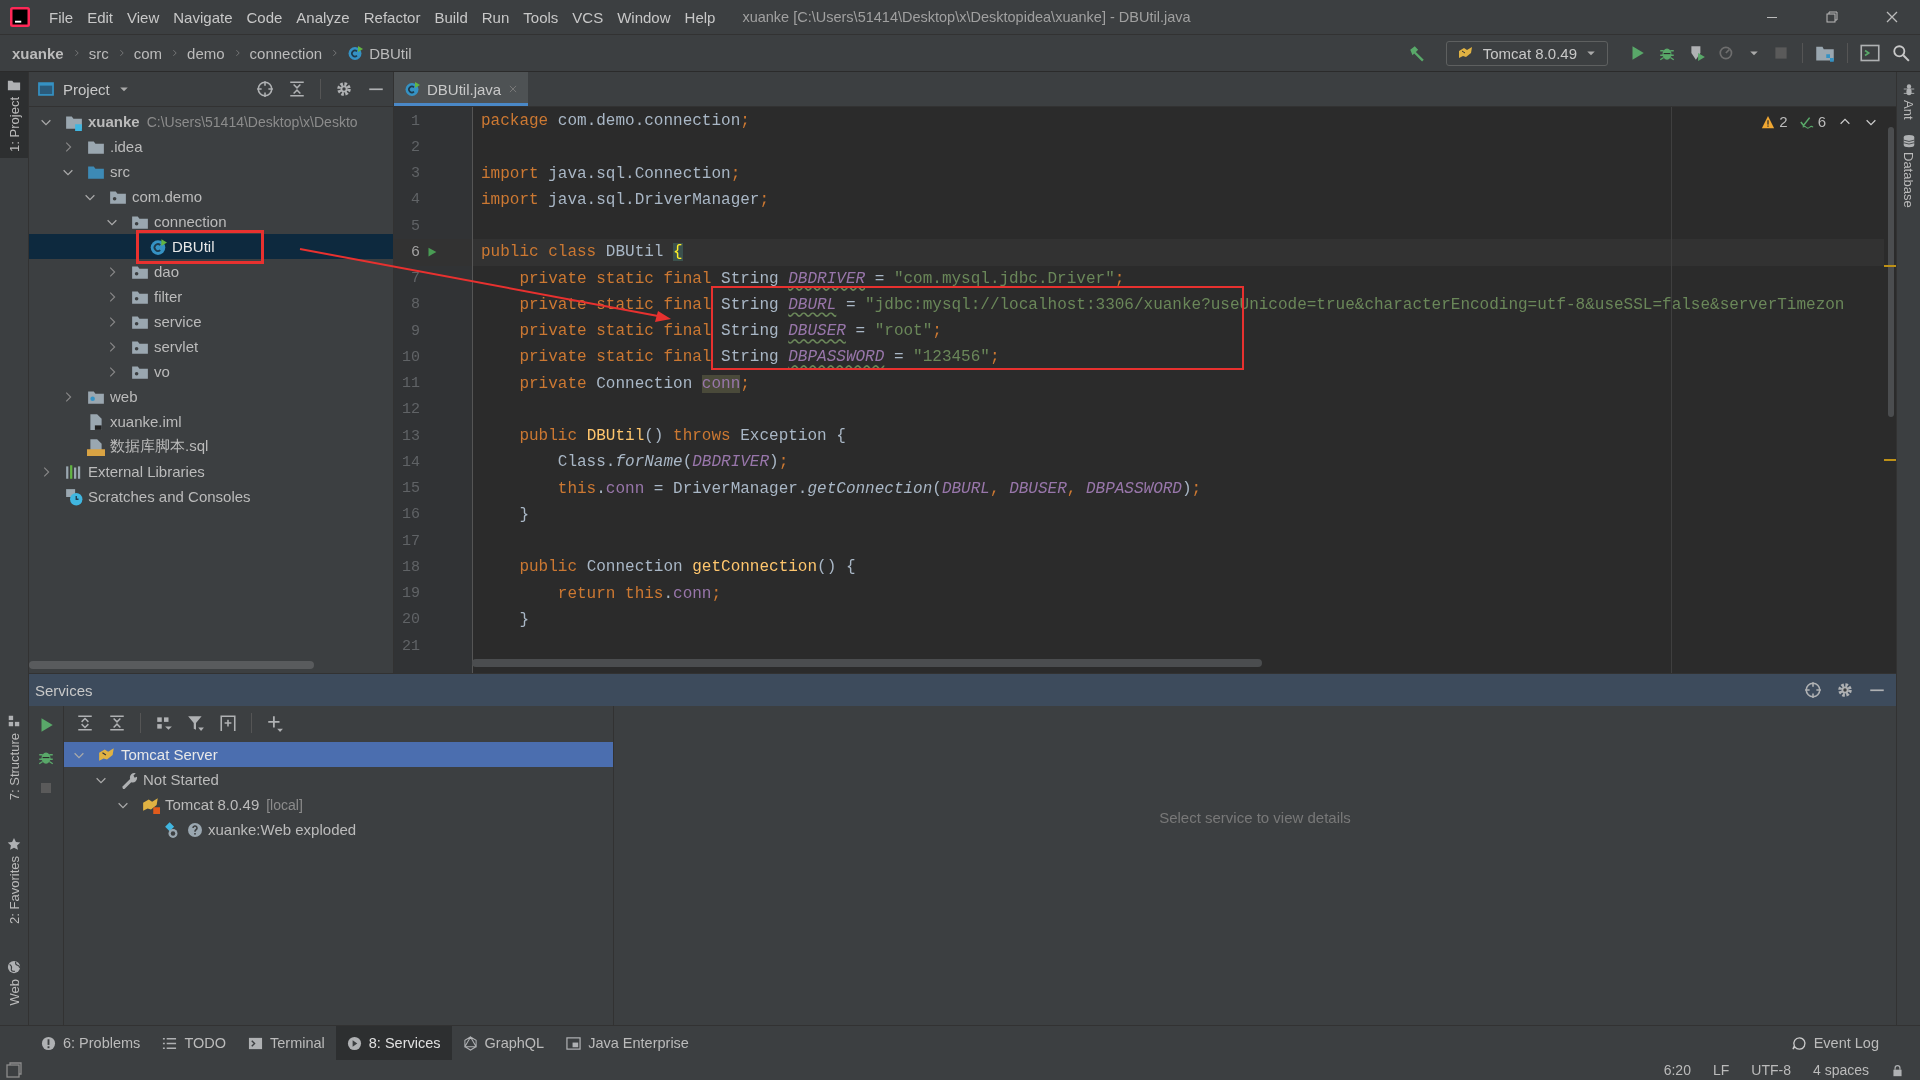  Describe the element at coordinates (212, 804) in the screenshot. I see `tree-item: Tomcat 8.0.49` at that location.